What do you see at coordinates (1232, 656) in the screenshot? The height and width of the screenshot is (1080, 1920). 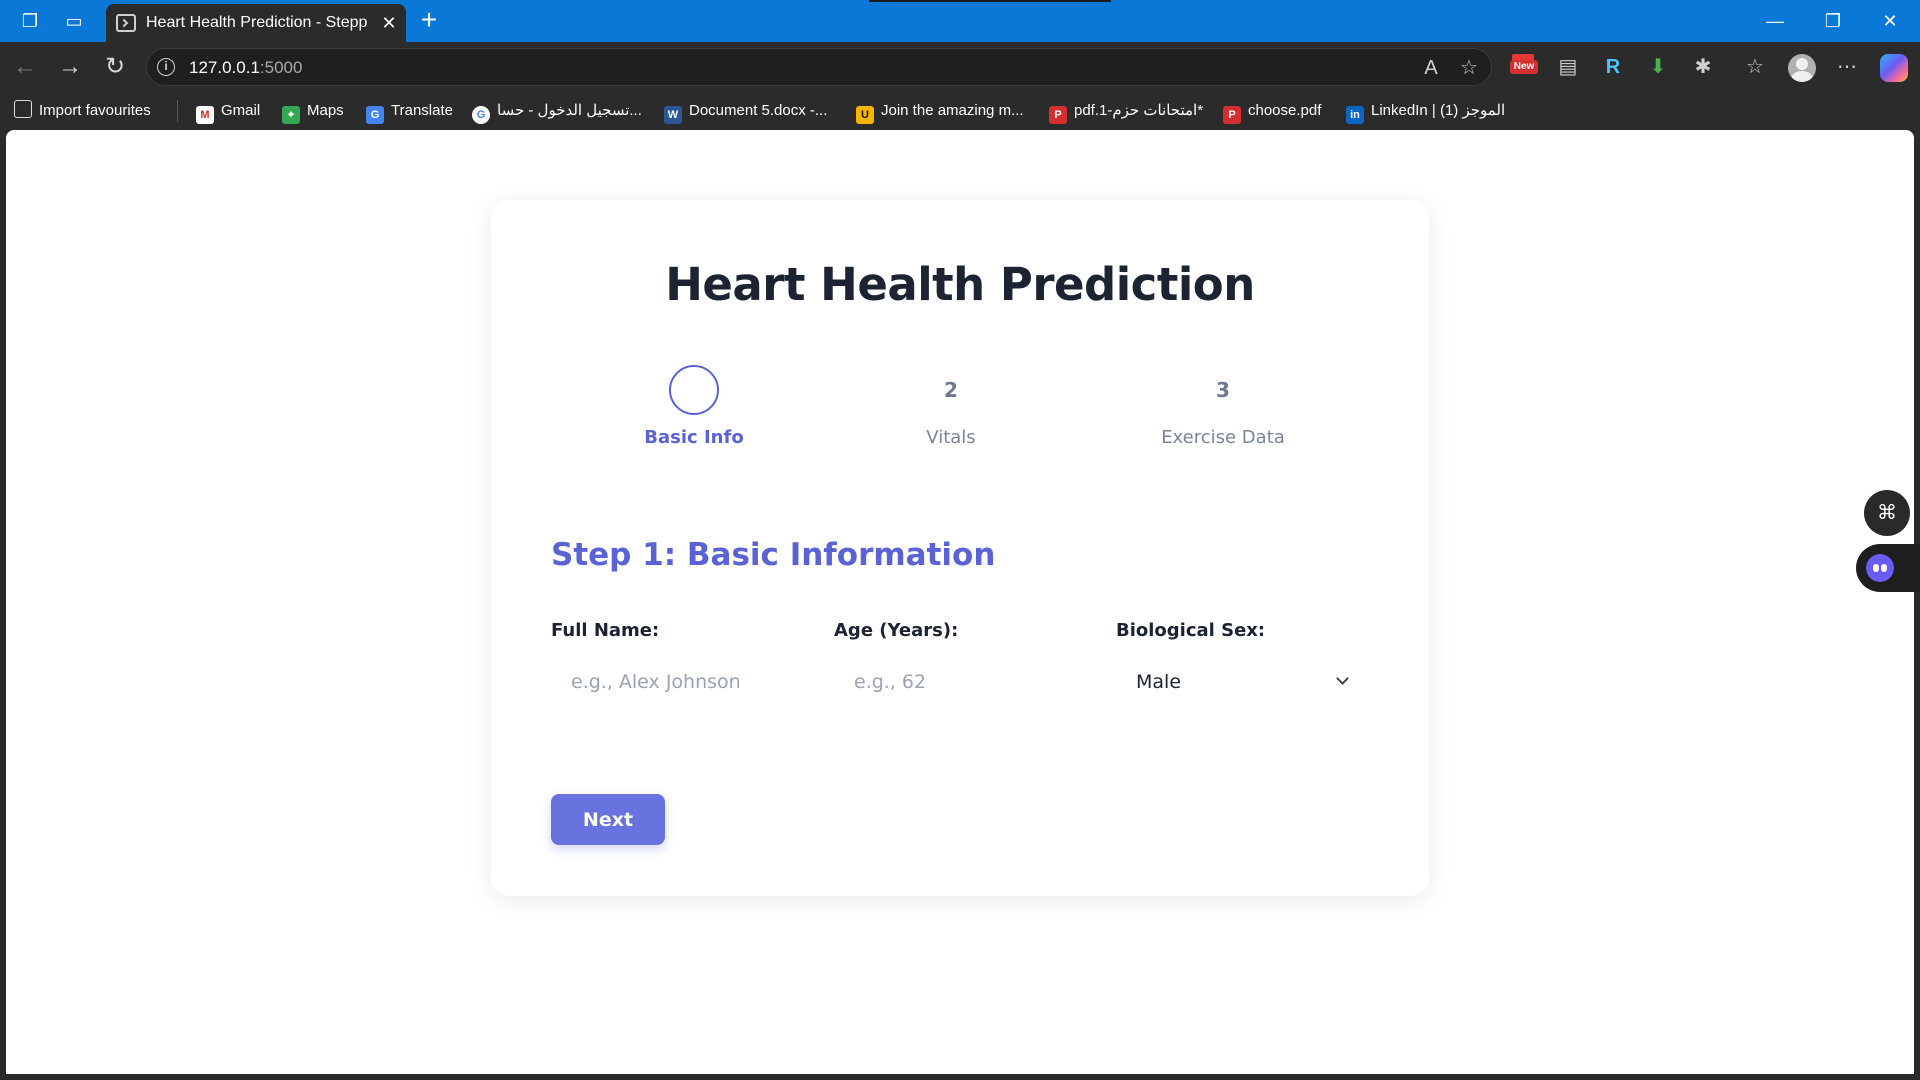 I see `sex-field: Biological Sex: Male` at bounding box center [1232, 656].